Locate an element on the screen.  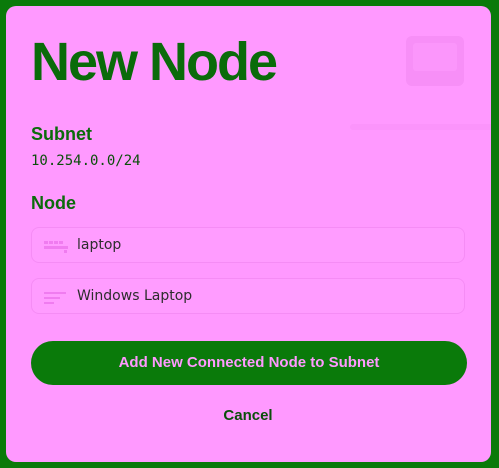
dialog-title: New Node is located at coordinates (154, 62).